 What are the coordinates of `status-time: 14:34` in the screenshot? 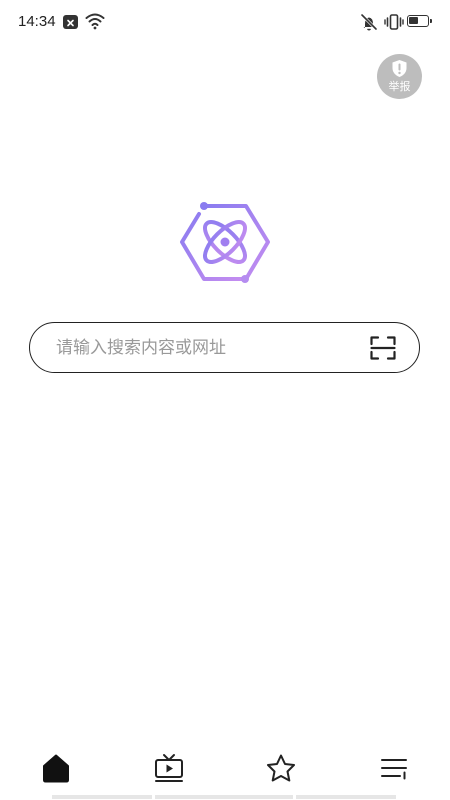 It's located at (37, 21).